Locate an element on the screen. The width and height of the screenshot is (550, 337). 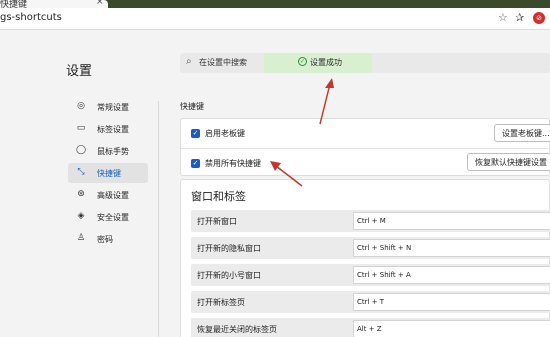
address-url: gs-shortcuts is located at coordinates (31, 17).